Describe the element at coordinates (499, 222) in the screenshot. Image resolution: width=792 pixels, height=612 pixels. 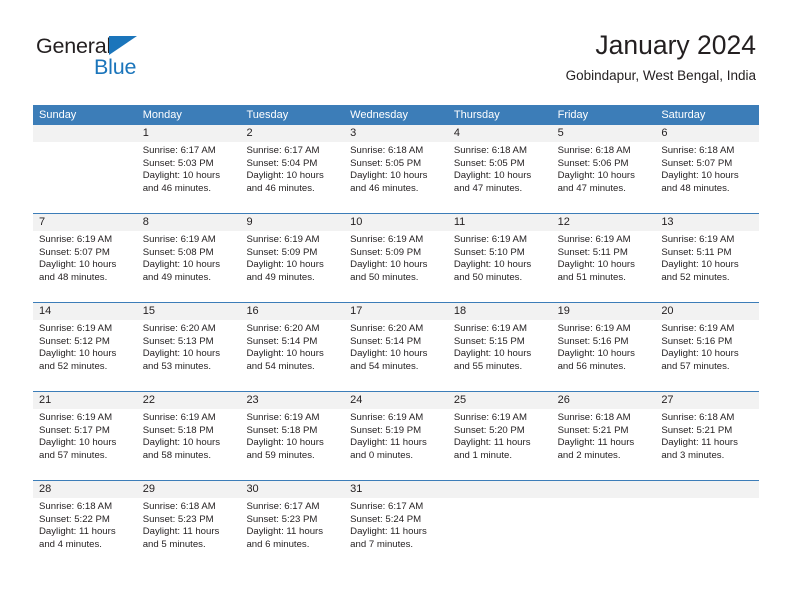
I see `day-number-band: 11` at that location.